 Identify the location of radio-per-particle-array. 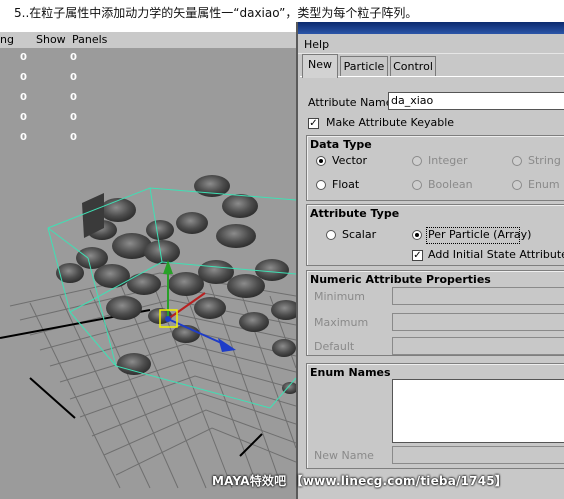
(417, 235).